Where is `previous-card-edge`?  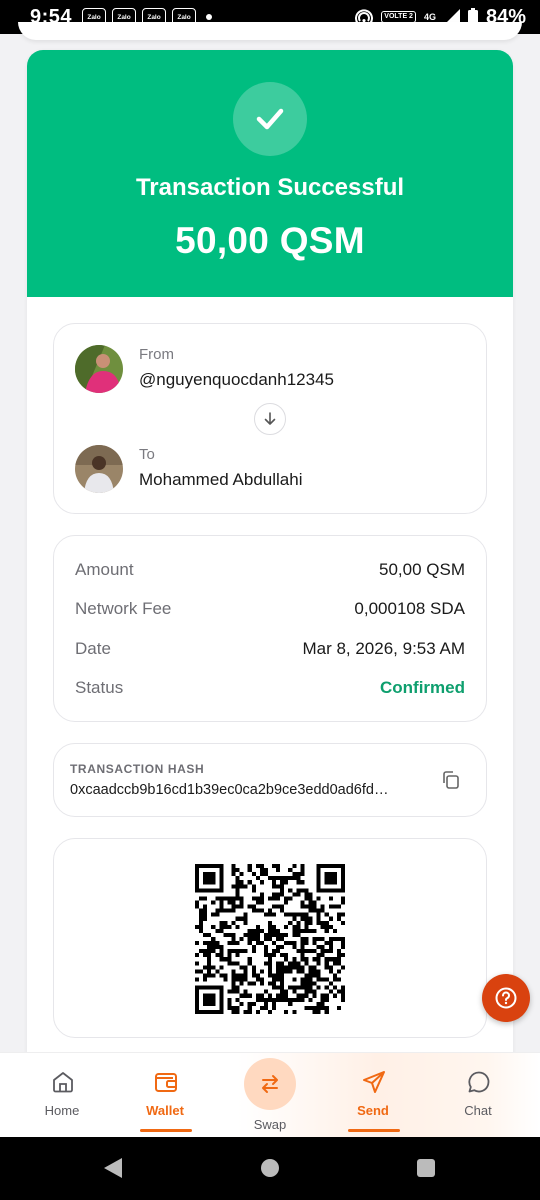
previous-card-edge is located at coordinates (270, 31).